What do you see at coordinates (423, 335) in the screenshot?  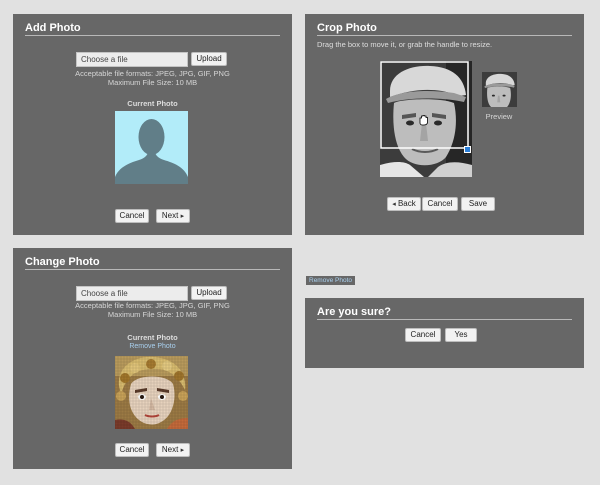 I see `confirm-cancel-button: Cancel` at bounding box center [423, 335].